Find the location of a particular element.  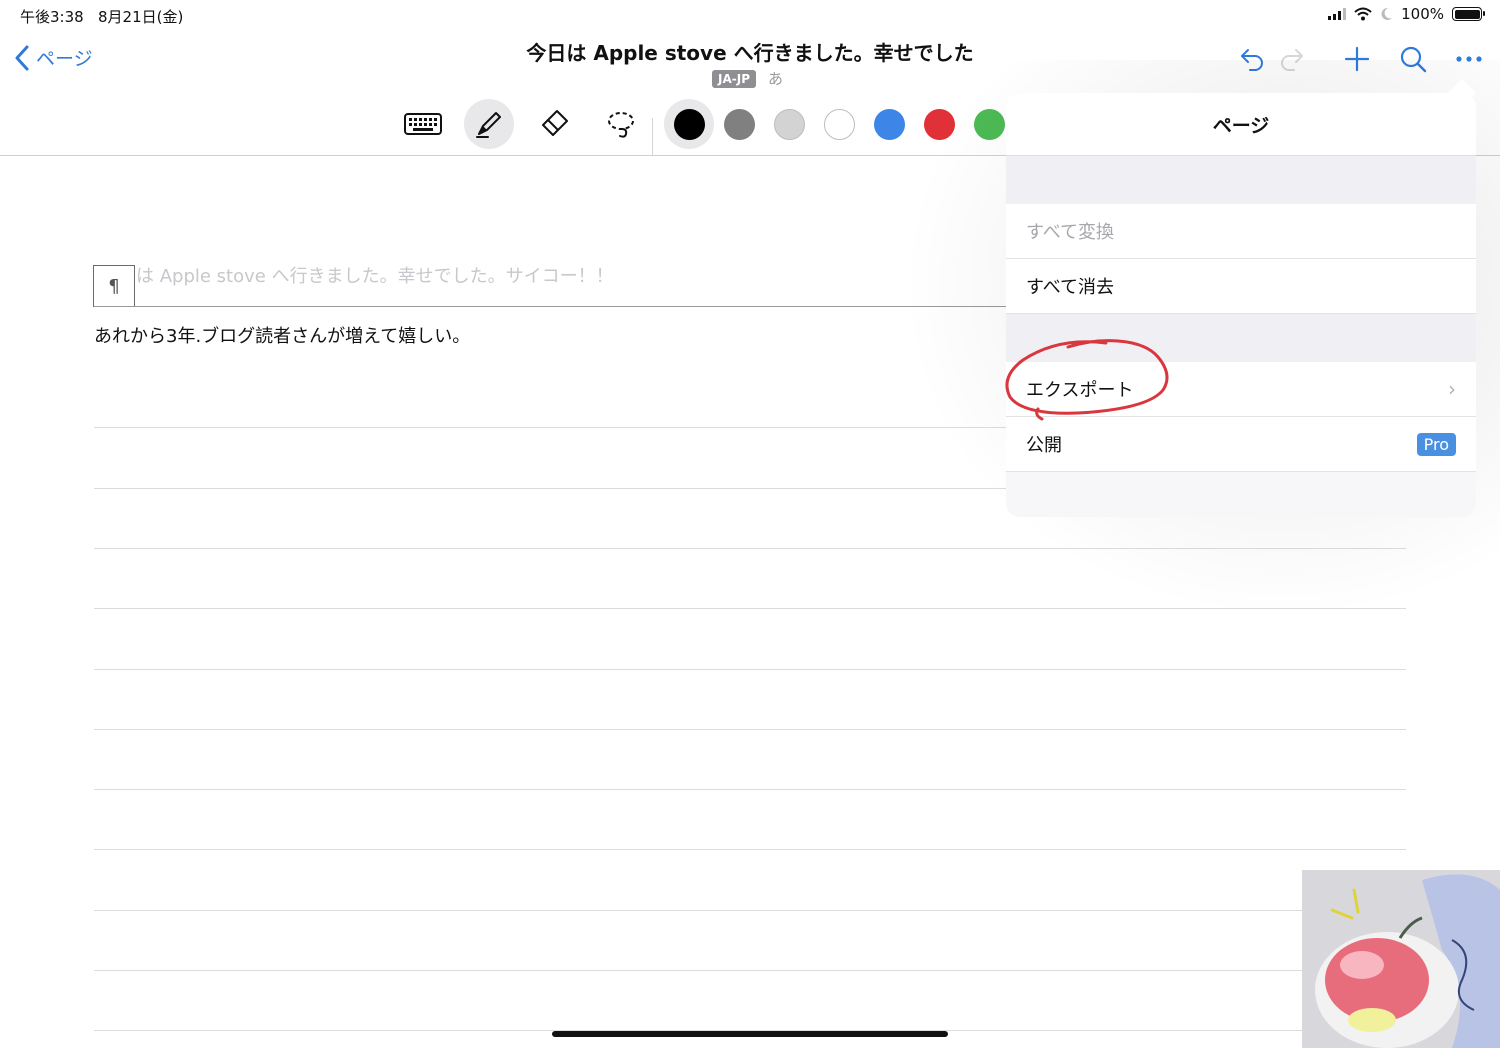

more-icon is located at coordinates (1469, 59).